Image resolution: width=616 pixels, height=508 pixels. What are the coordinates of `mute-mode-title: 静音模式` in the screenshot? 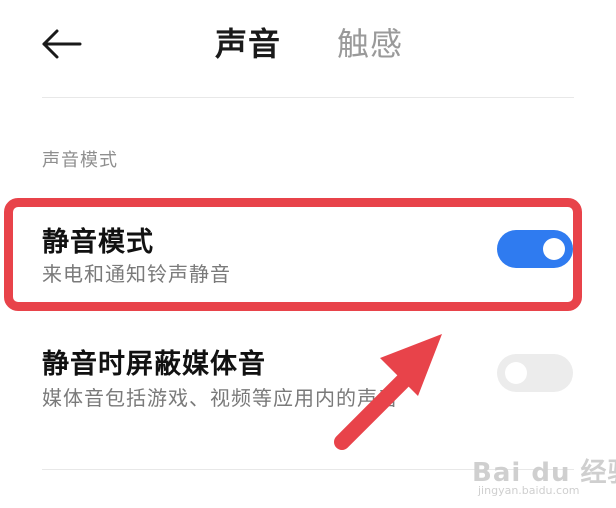 It's located at (98, 242).